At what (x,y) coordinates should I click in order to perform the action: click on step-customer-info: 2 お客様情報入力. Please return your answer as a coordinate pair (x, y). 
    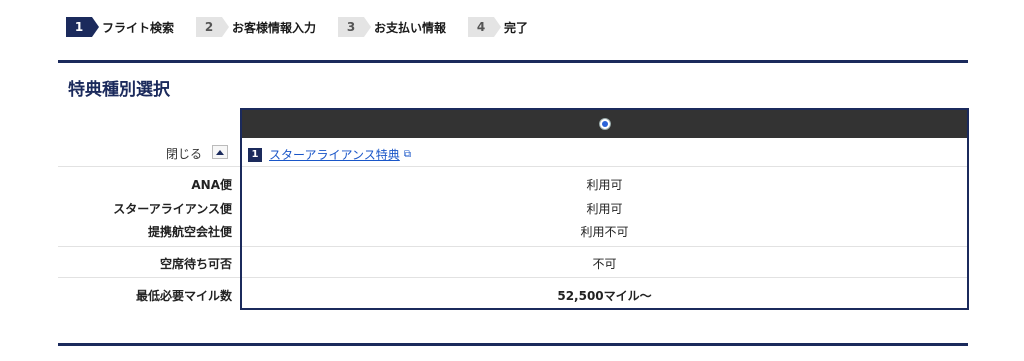
    Looking at the image, I should click on (256, 27).